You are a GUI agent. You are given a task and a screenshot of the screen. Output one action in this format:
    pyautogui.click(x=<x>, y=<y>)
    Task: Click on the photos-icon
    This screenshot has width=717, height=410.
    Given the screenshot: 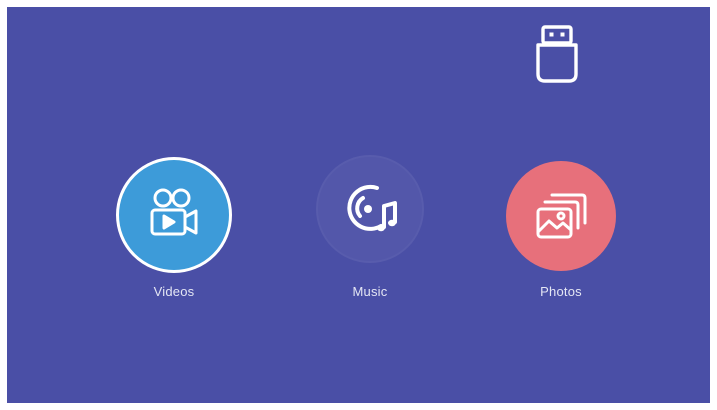 What is the action you would take?
    pyautogui.click(x=561, y=216)
    